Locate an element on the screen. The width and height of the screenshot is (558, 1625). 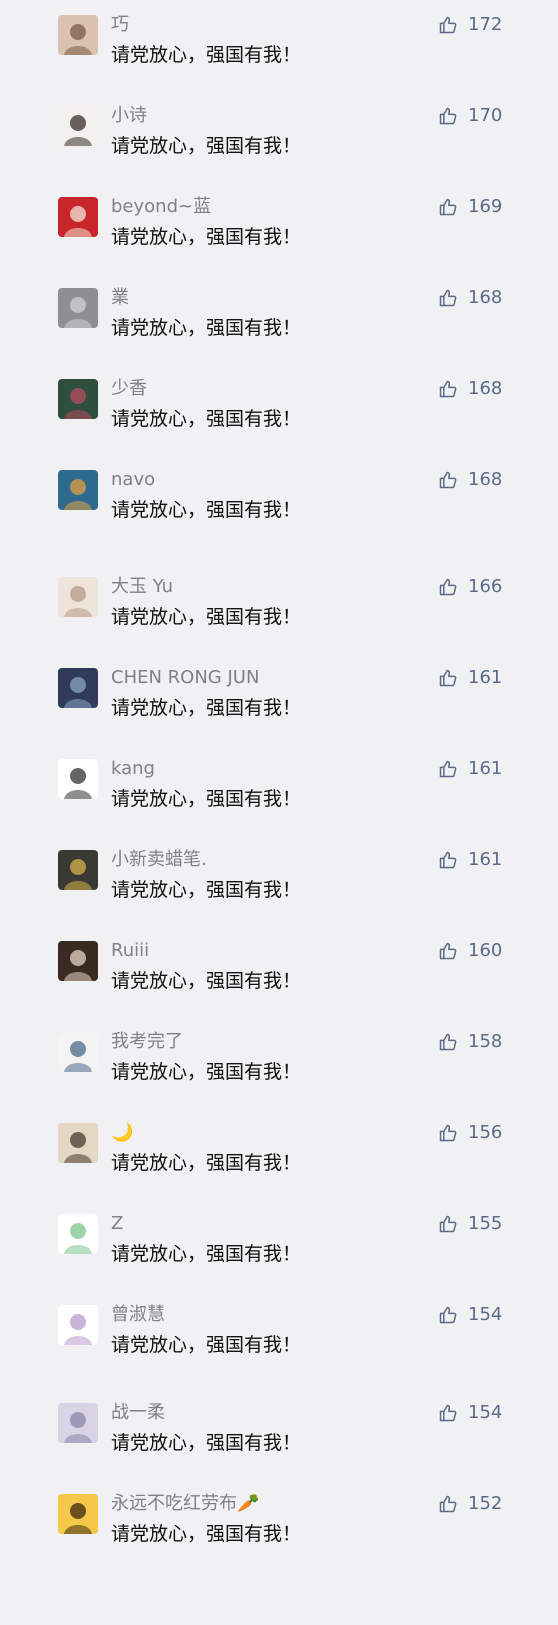
commenter-name: 小诗 is located at coordinates (129, 116).